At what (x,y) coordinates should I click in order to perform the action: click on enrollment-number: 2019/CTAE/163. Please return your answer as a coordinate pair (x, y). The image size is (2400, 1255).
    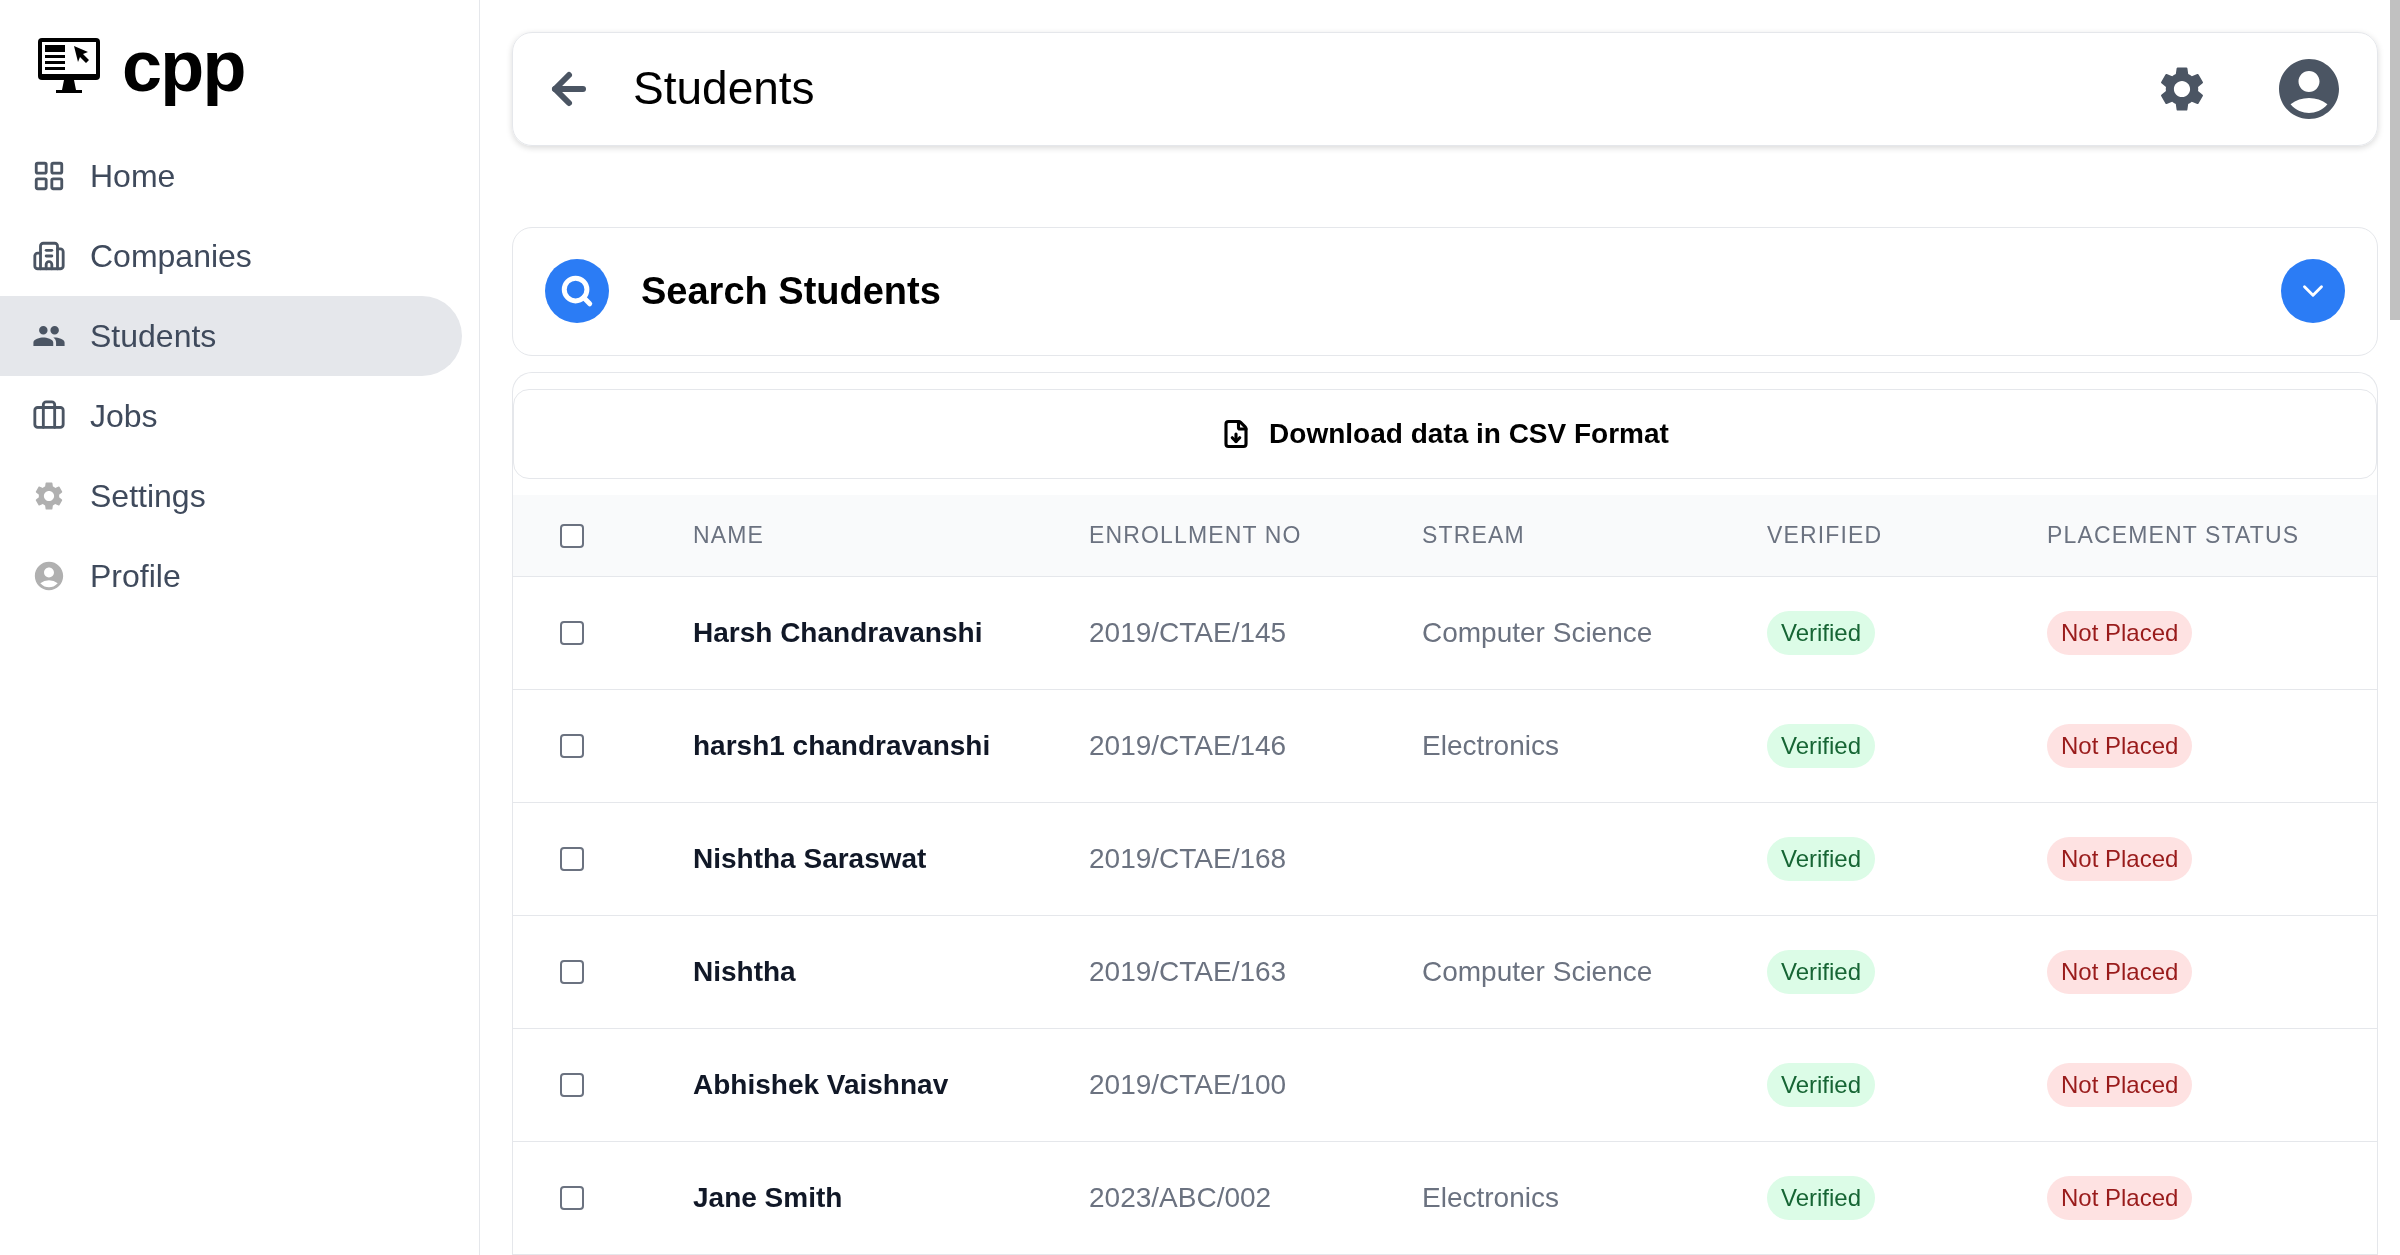
    Looking at the image, I should click on (1188, 972).